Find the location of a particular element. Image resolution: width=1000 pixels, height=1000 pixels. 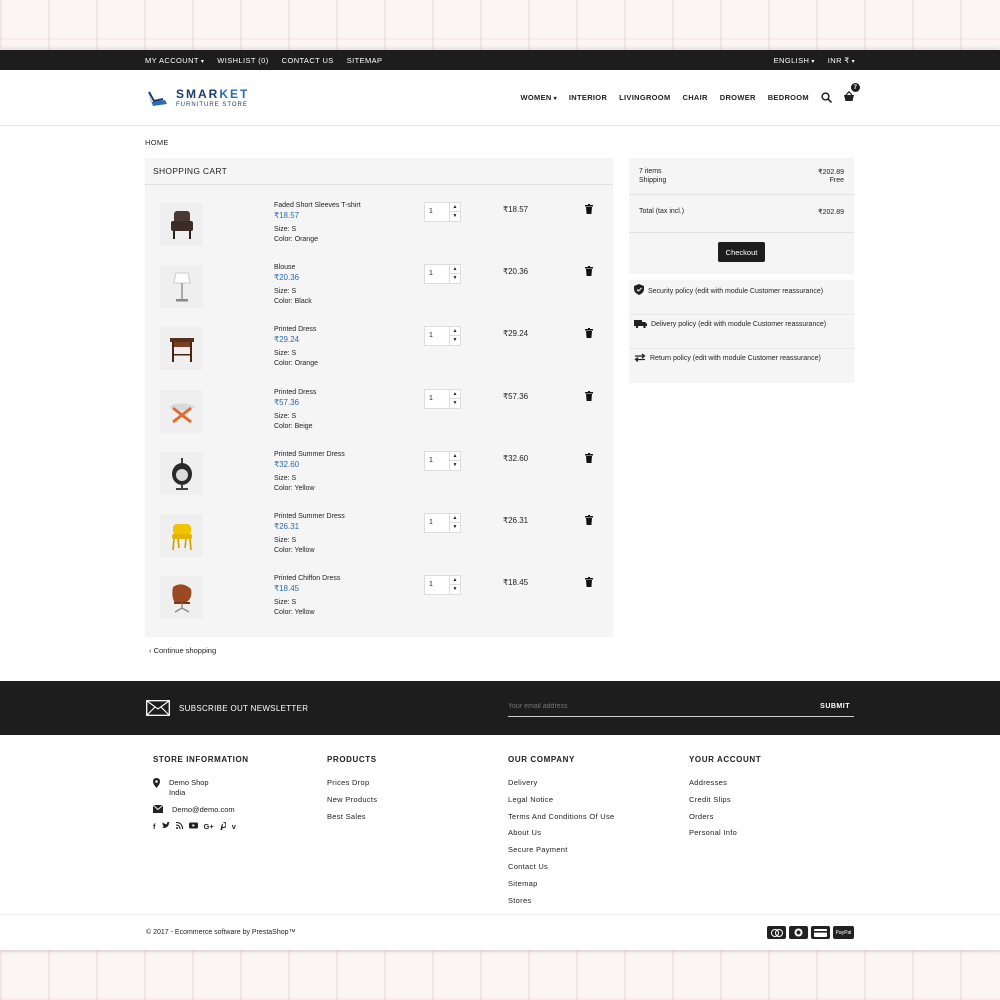

contact-us-link: CONTACT US is located at coordinates (308, 60).